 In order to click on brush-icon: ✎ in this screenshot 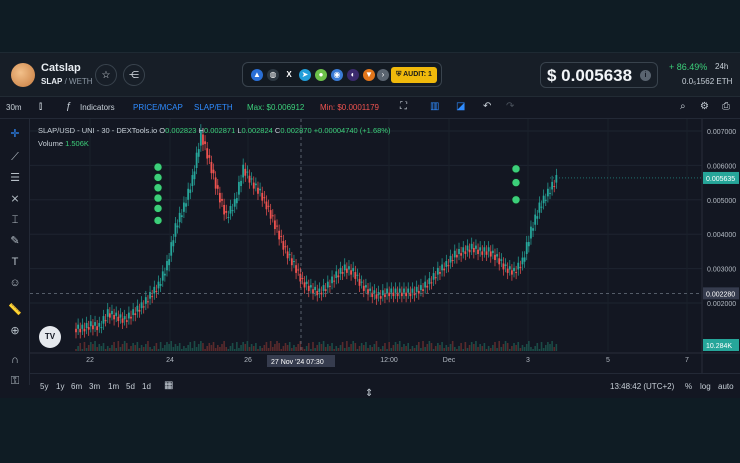, I will do `click(15, 241)`.